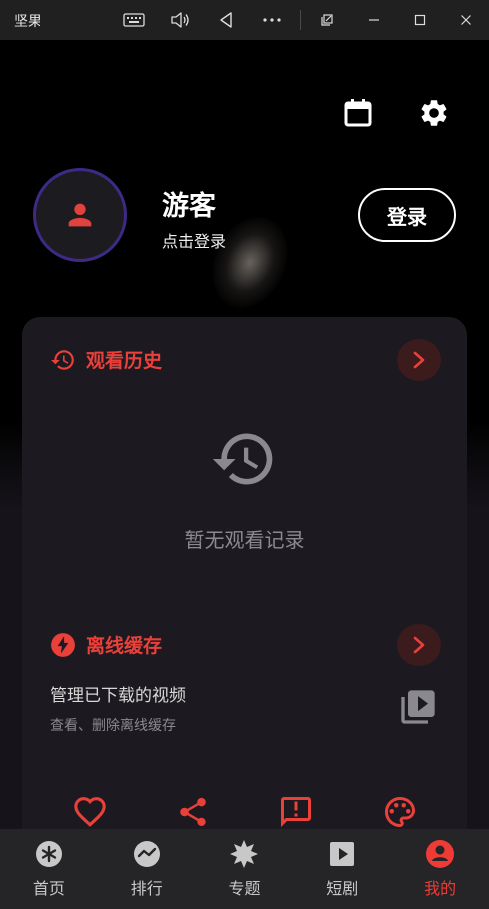  I want to click on burst-icon, so click(244, 854).